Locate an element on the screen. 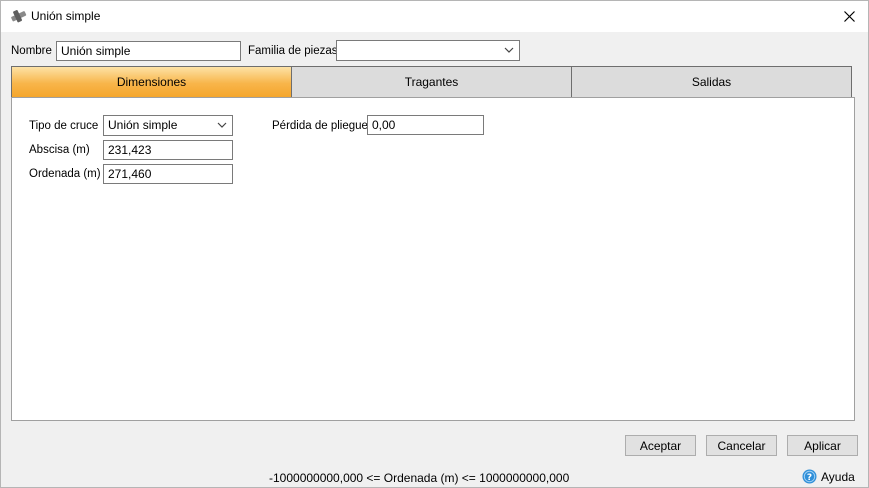 This screenshot has width=869, height=488. family-select is located at coordinates (428, 50).